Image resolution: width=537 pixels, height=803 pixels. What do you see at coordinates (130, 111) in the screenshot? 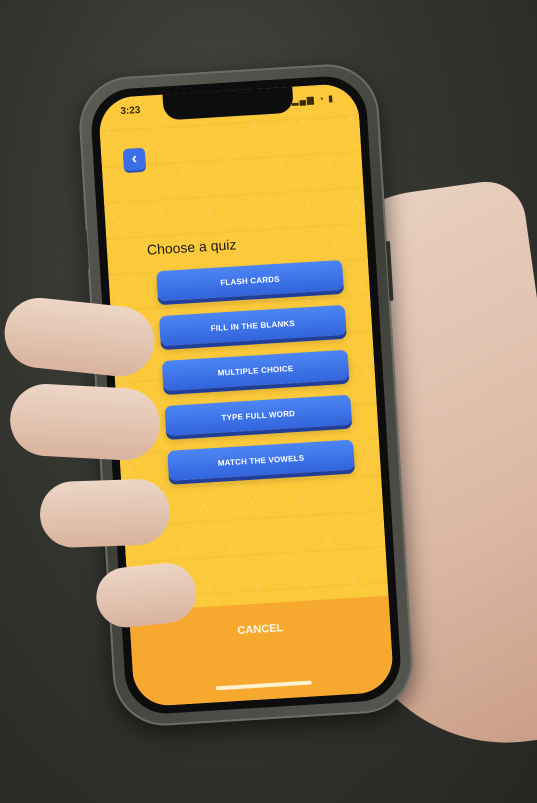
I see `status-time: 3:23` at bounding box center [130, 111].